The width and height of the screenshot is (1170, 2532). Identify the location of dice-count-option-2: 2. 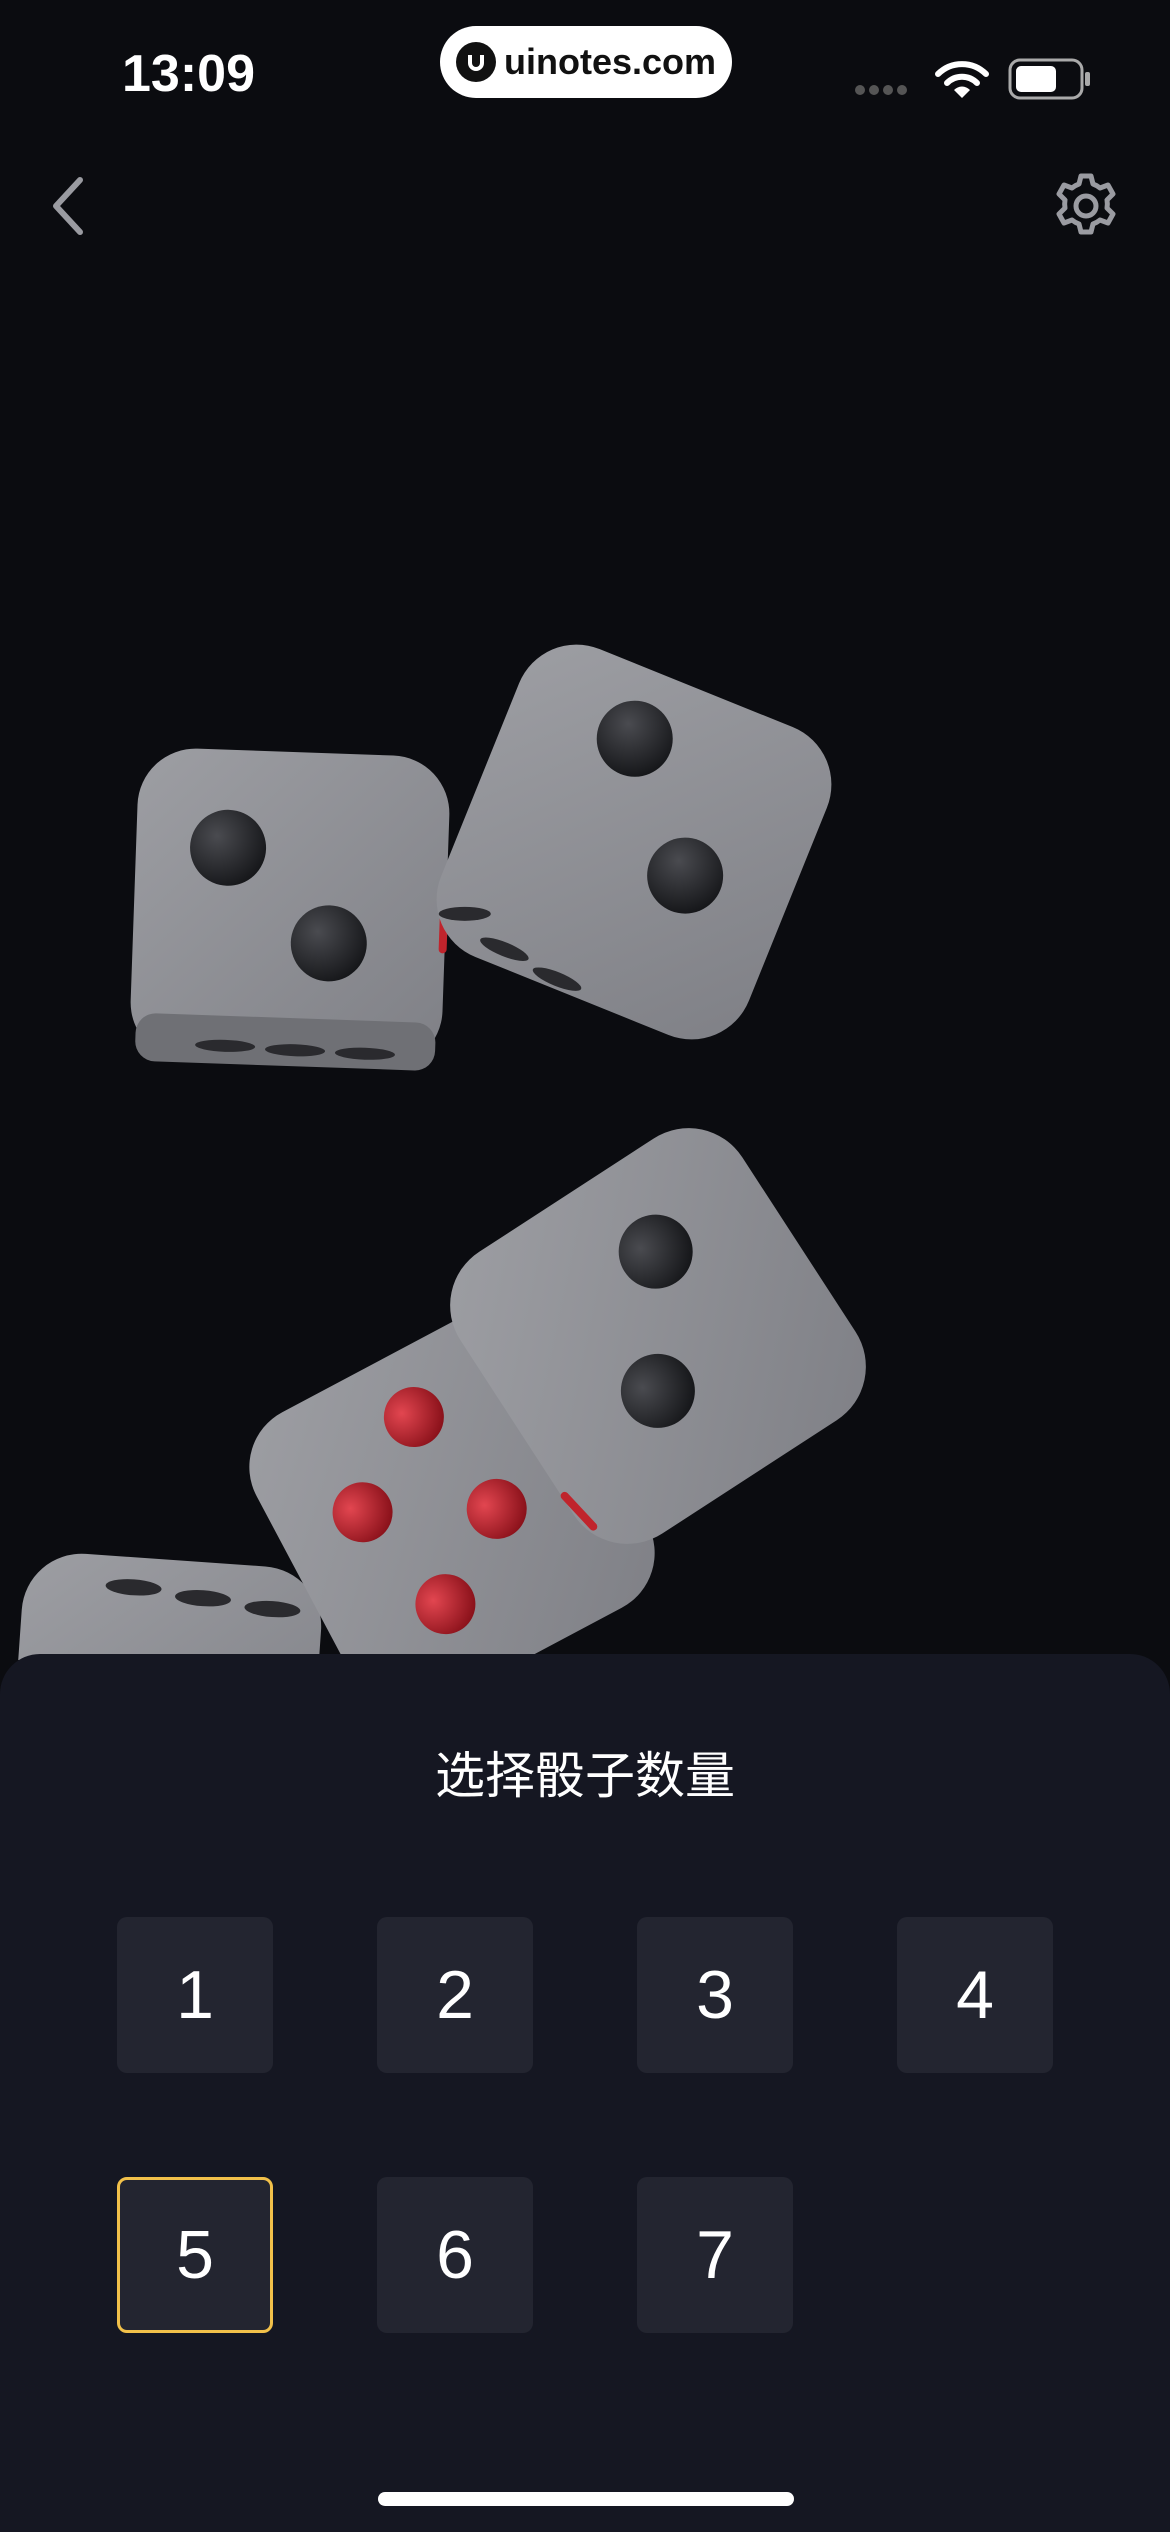
(455, 1995).